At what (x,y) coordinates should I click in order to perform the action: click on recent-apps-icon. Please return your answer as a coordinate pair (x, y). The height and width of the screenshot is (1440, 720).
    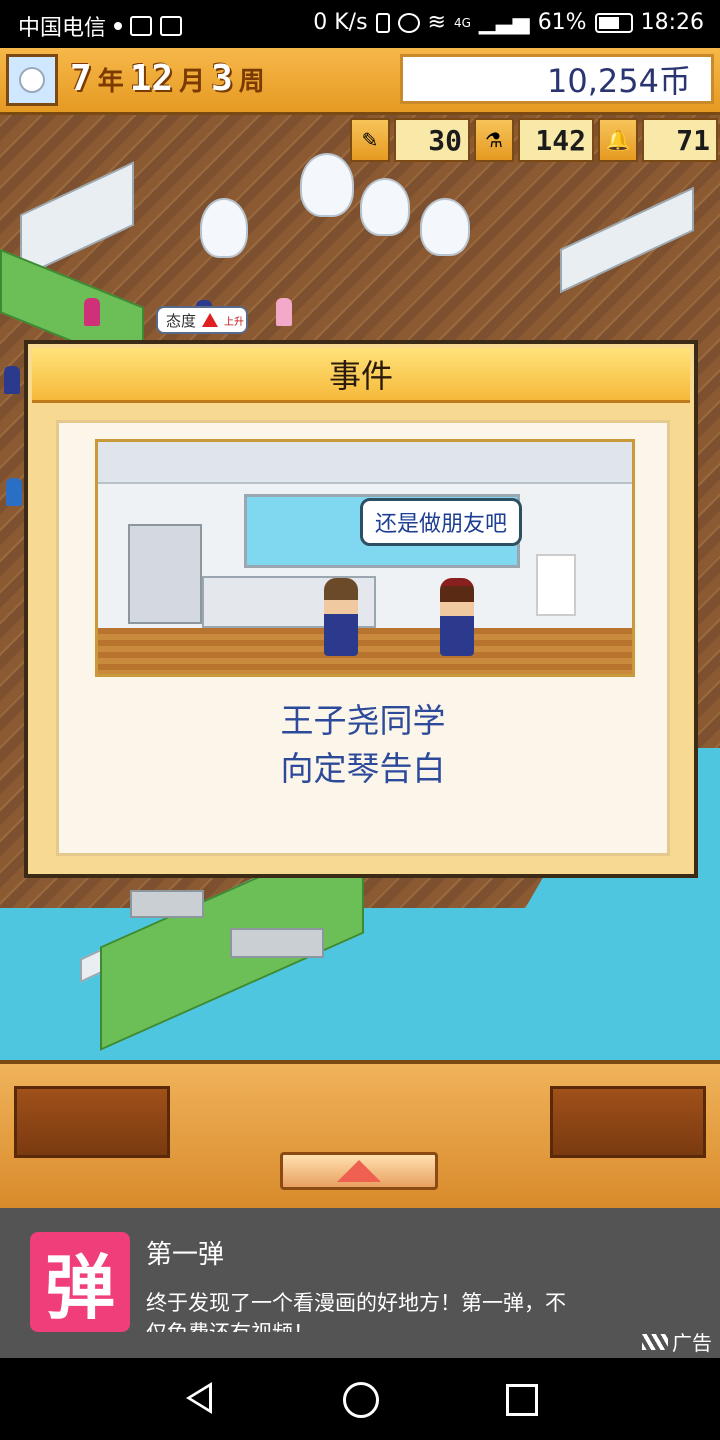
    Looking at the image, I should click on (522, 1400).